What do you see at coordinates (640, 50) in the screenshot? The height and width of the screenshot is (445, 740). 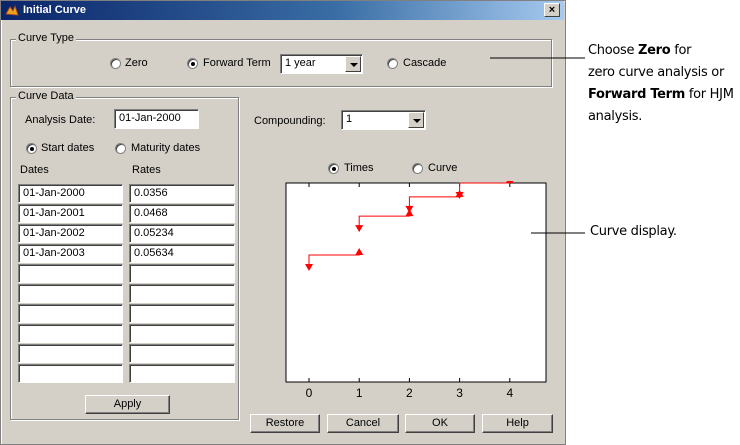 I see `annotation-line-1: Choose Zero for` at bounding box center [640, 50].